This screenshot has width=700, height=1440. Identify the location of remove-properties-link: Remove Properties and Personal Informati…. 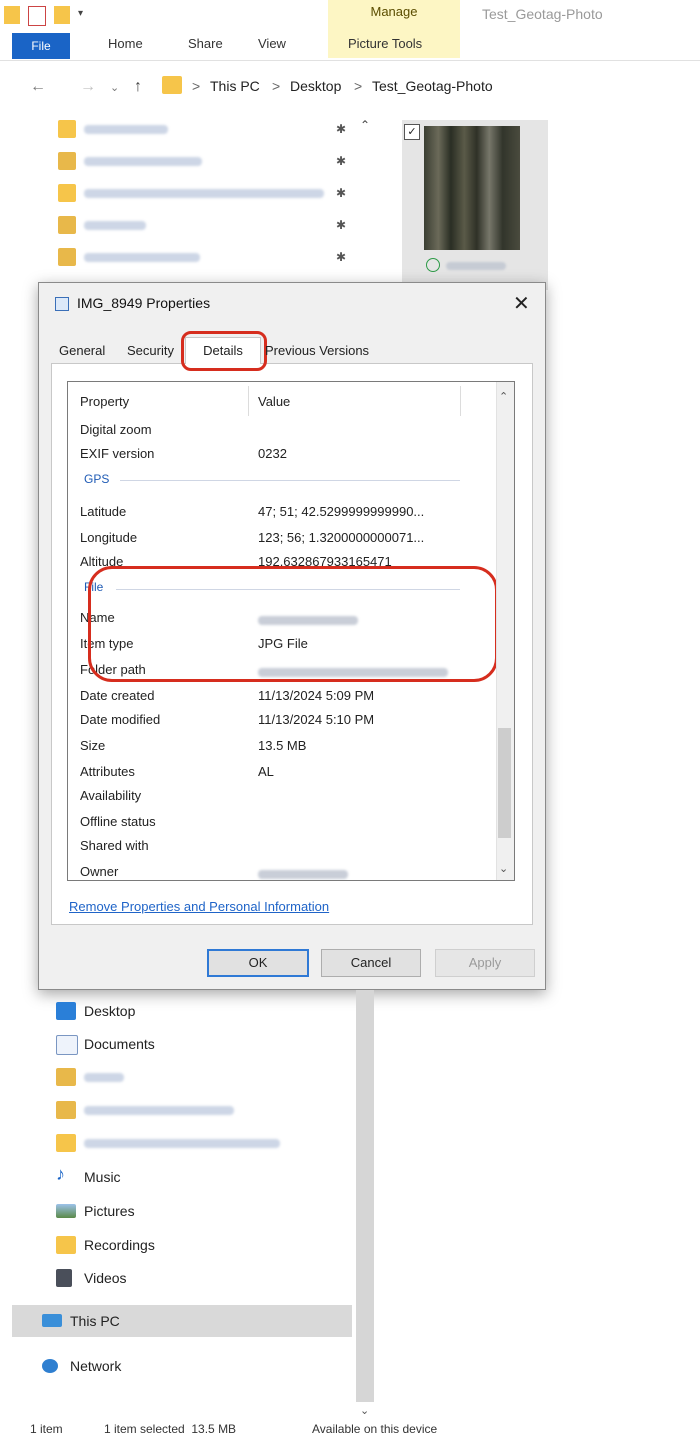
(199, 906).